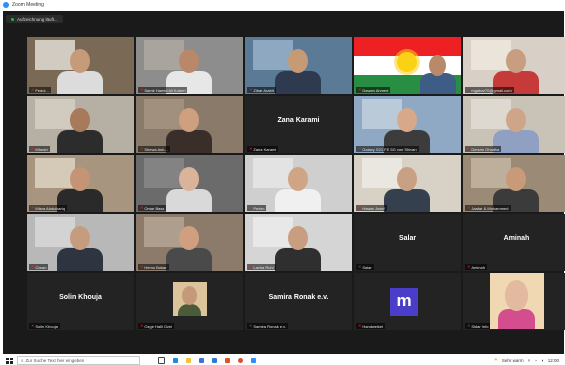 The image size is (565, 365). I want to click on edge-icon, so click(175, 360).